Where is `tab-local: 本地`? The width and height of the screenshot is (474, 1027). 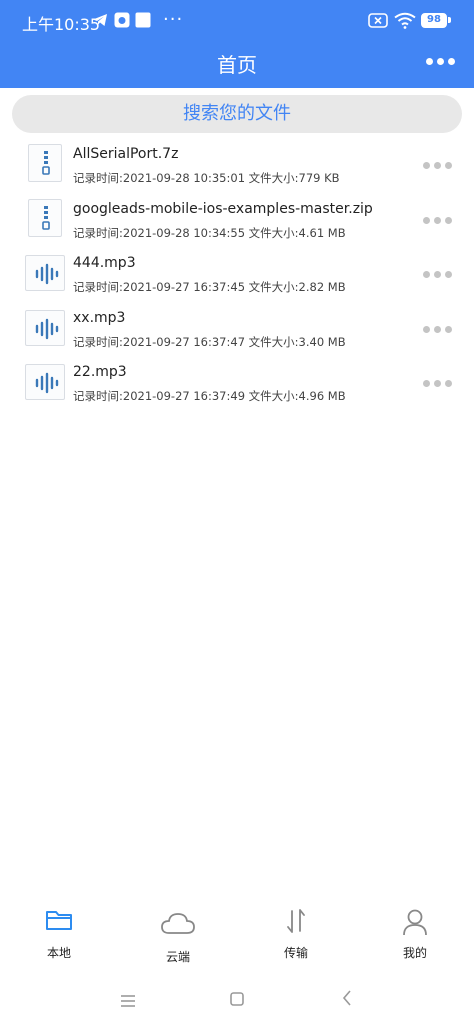 tab-local: 本地 is located at coordinates (59, 936).